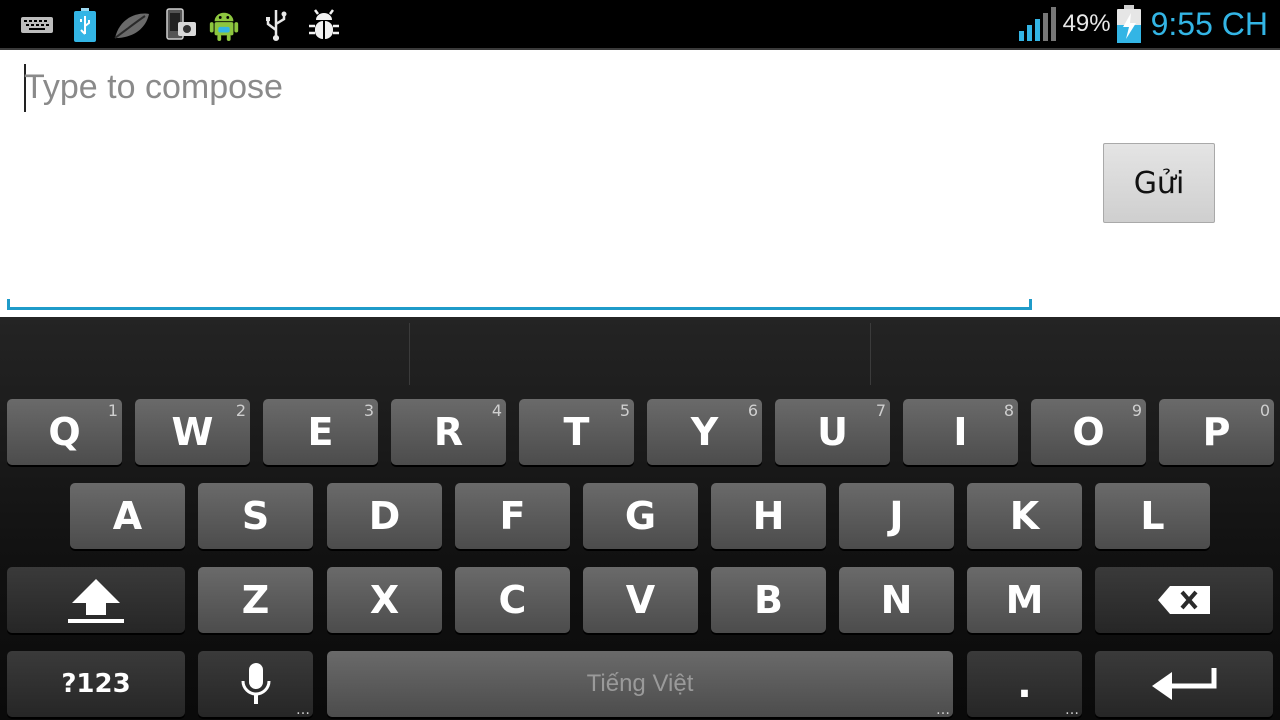 The width and height of the screenshot is (1280, 720). Describe the element at coordinates (896, 600) in the screenshot. I see `key-n: N` at that location.